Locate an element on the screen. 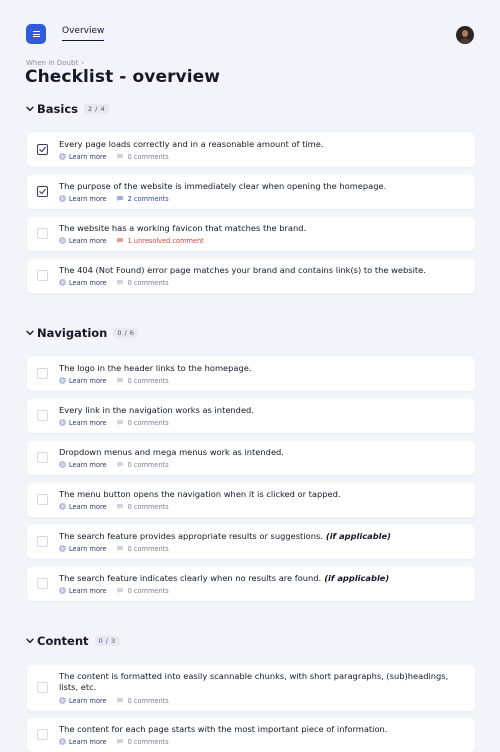 The height and width of the screenshot is (752, 500). menu-icon is located at coordinates (36, 34).